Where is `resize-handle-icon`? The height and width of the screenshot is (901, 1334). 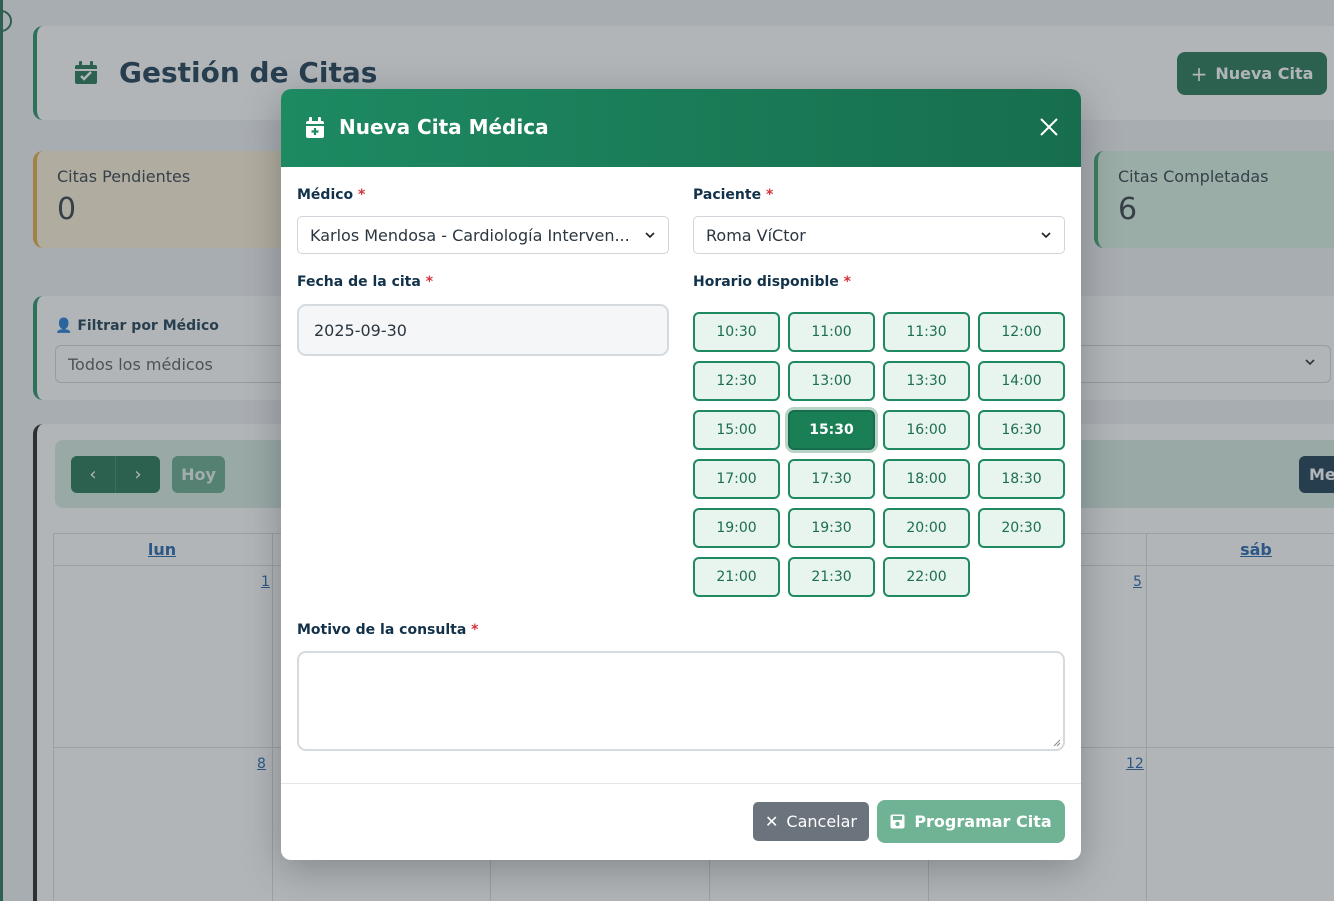 resize-handle-icon is located at coordinates (1057, 743).